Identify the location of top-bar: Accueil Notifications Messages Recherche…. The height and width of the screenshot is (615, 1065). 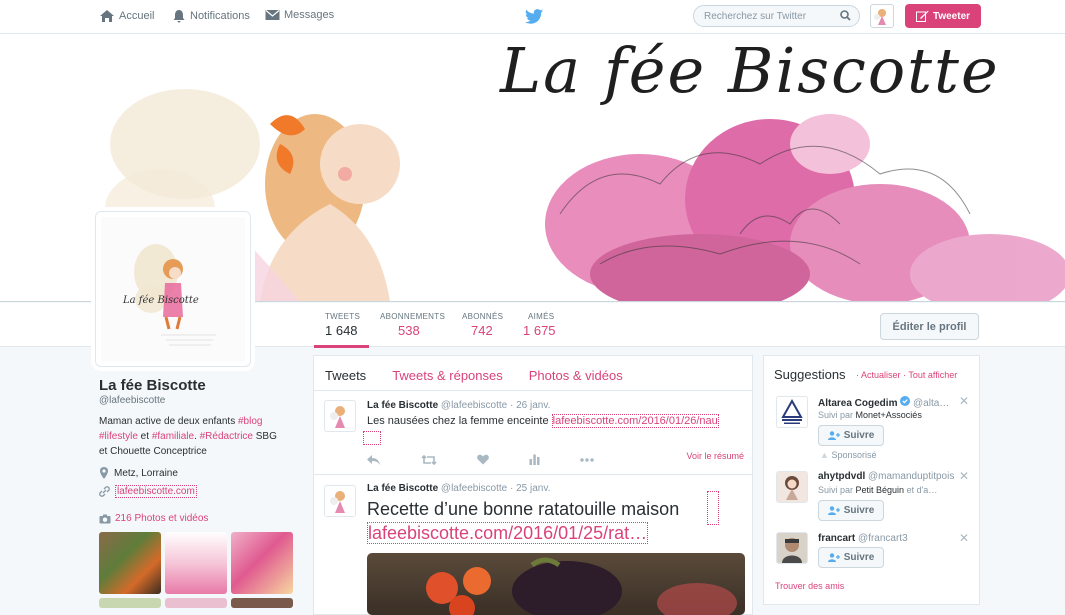
(532, 17).